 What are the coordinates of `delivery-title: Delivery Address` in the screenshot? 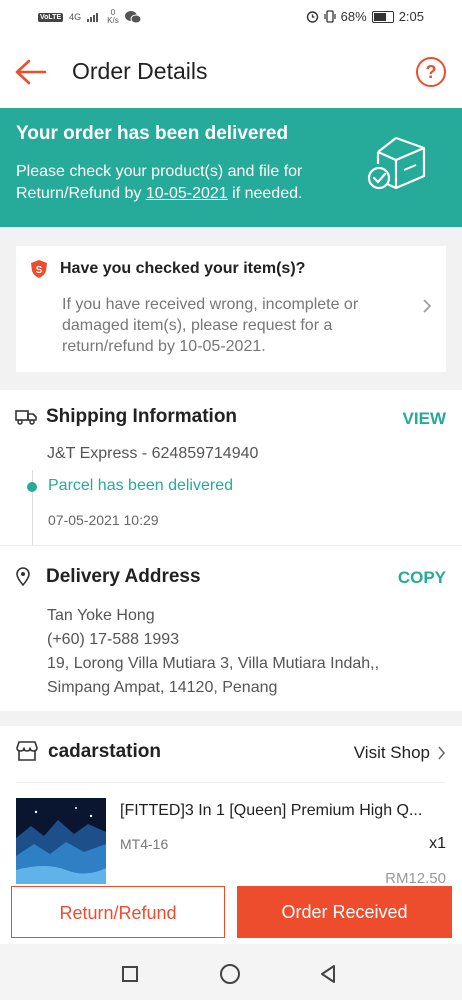 It's located at (123, 576).